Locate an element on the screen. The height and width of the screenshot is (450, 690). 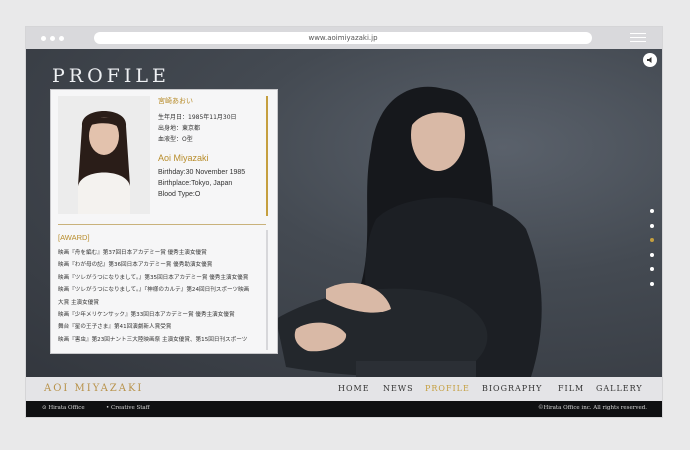
profile-birthplace-jp: 出身地：東京都 is located at coordinates (179, 128).